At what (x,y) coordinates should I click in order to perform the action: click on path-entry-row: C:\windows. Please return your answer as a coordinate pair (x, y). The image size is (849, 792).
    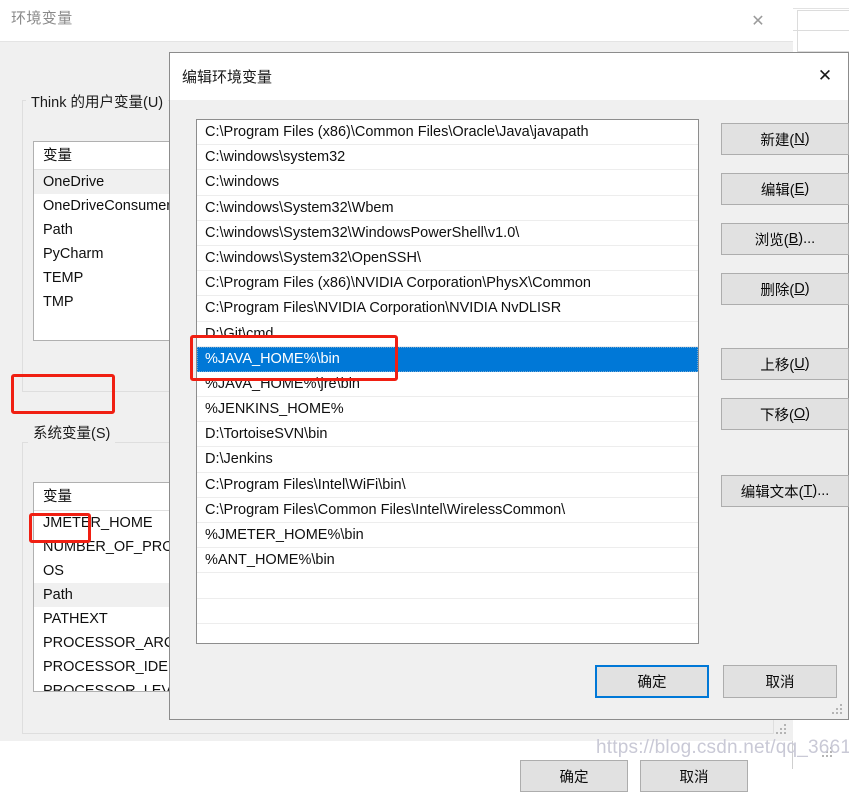
    Looking at the image, I should click on (447, 183).